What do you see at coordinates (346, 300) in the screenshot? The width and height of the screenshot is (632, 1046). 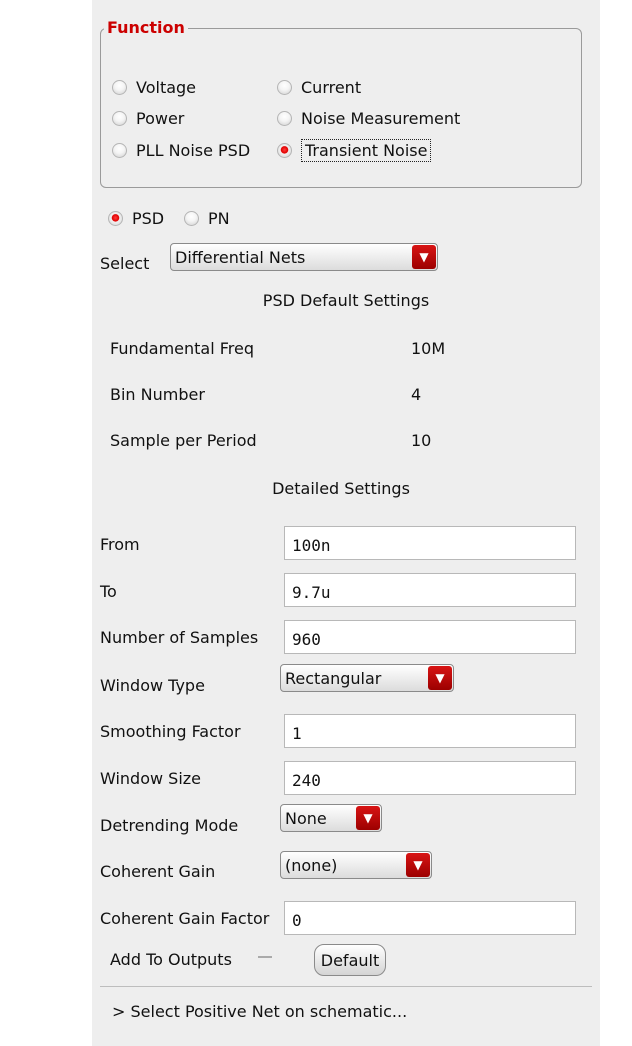 I see `psd-default-settings-heading: PSD Default Settings` at bounding box center [346, 300].